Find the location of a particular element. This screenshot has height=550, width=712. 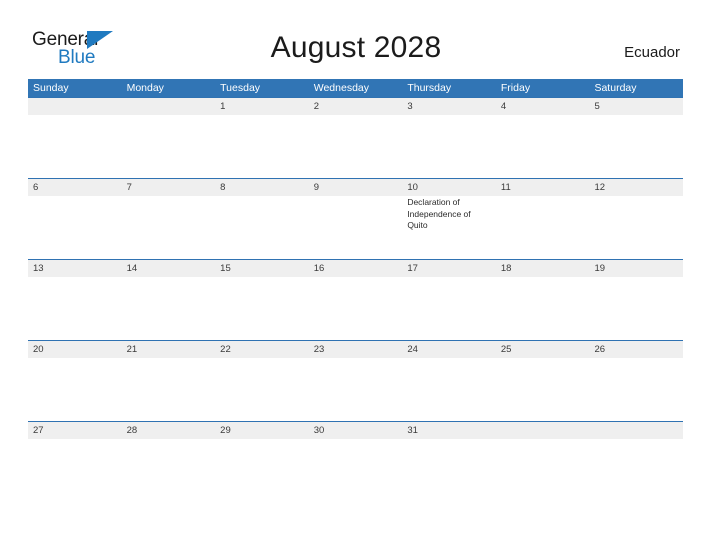

day-number: 14 is located at coordinates (132, 268).